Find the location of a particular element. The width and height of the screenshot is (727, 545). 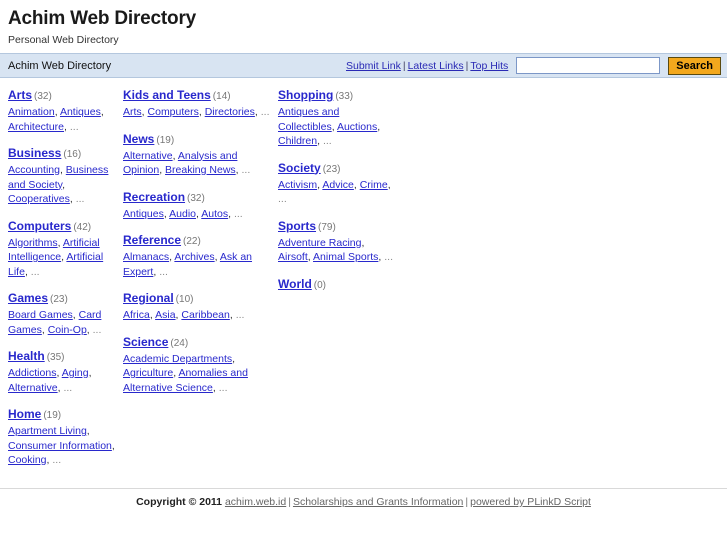

subcategory-link: Airsoft is located at coordinates (293, 257).